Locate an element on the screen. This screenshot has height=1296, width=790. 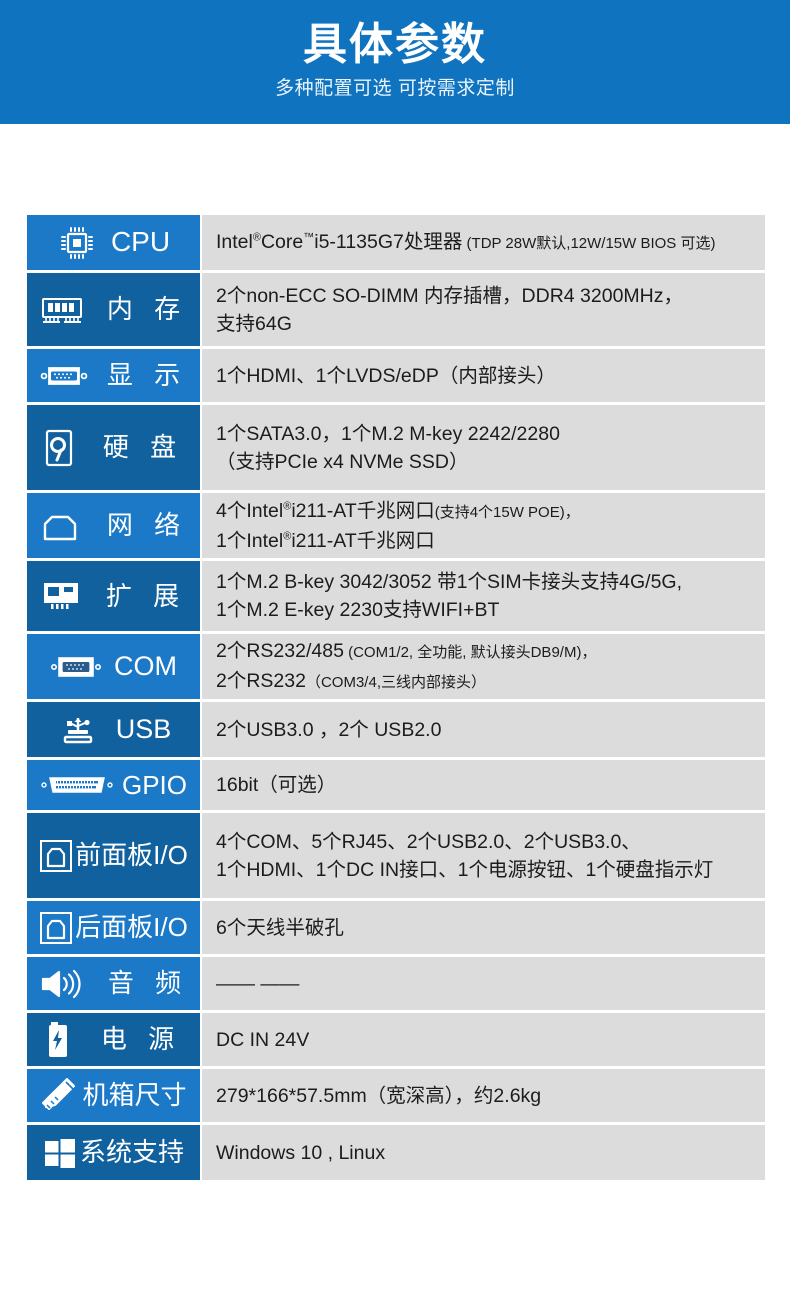
spec-row: 显 示 1个HDMI、1个LVDS/eDP（内部接头） is located at coordinates (396, 375).